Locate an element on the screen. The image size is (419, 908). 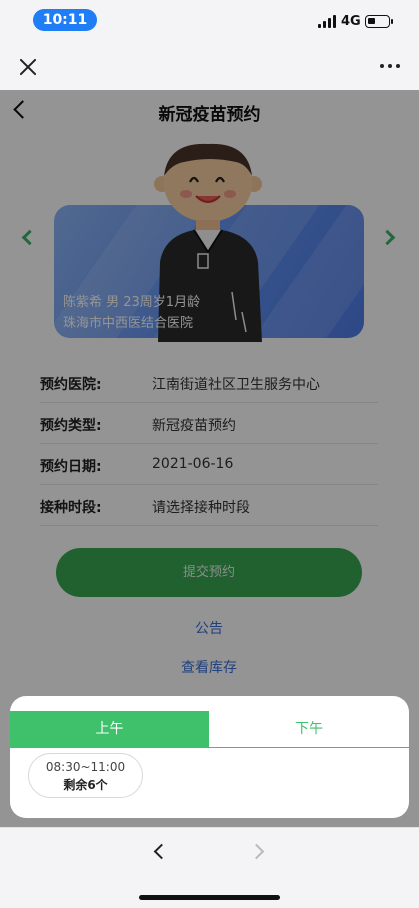
browser-top-bar is located at coordinates (209, 67).